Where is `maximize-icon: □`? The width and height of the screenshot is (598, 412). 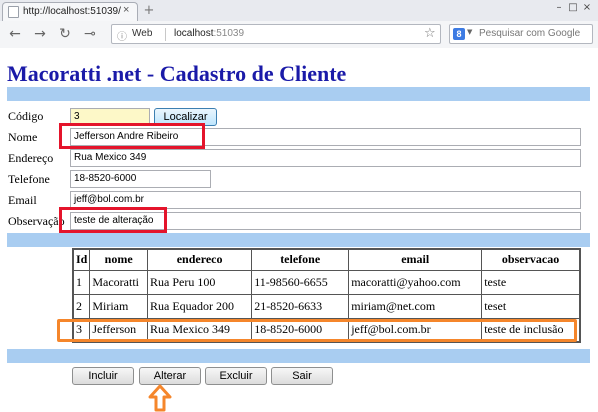 maximize-icon: □ is located at coordinates (573, 7).